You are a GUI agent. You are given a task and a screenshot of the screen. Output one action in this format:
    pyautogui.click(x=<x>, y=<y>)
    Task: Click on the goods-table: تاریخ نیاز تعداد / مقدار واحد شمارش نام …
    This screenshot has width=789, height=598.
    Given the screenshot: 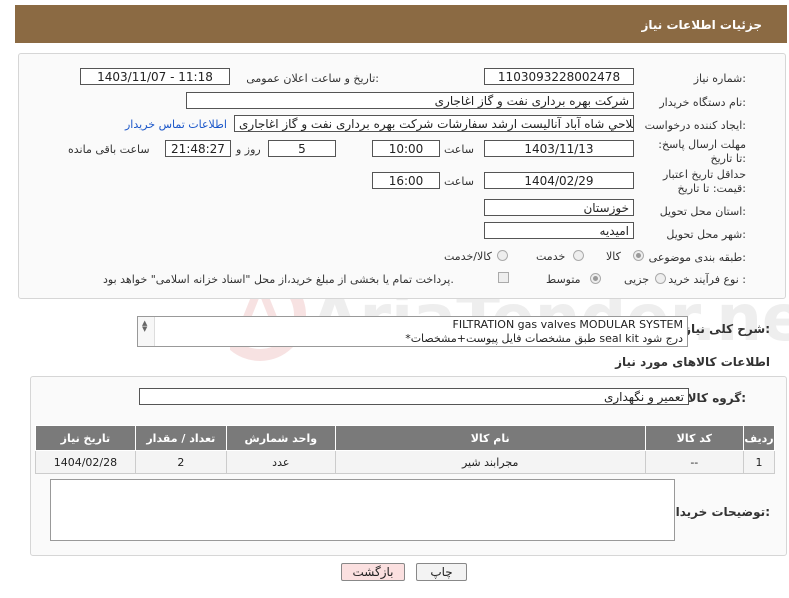 What is the action you would take?
    pyautogui.click(x=405, y=449)
    